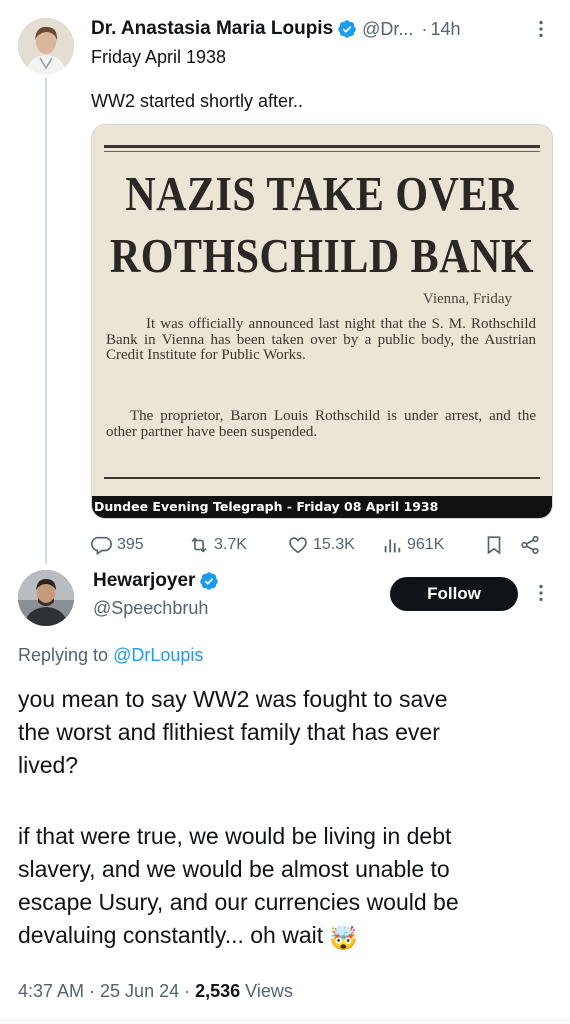  What do you see at coordinates (48, 765) in the screenshot?
I see `reply-text-line: lived?` at bounding box center [48, 765].